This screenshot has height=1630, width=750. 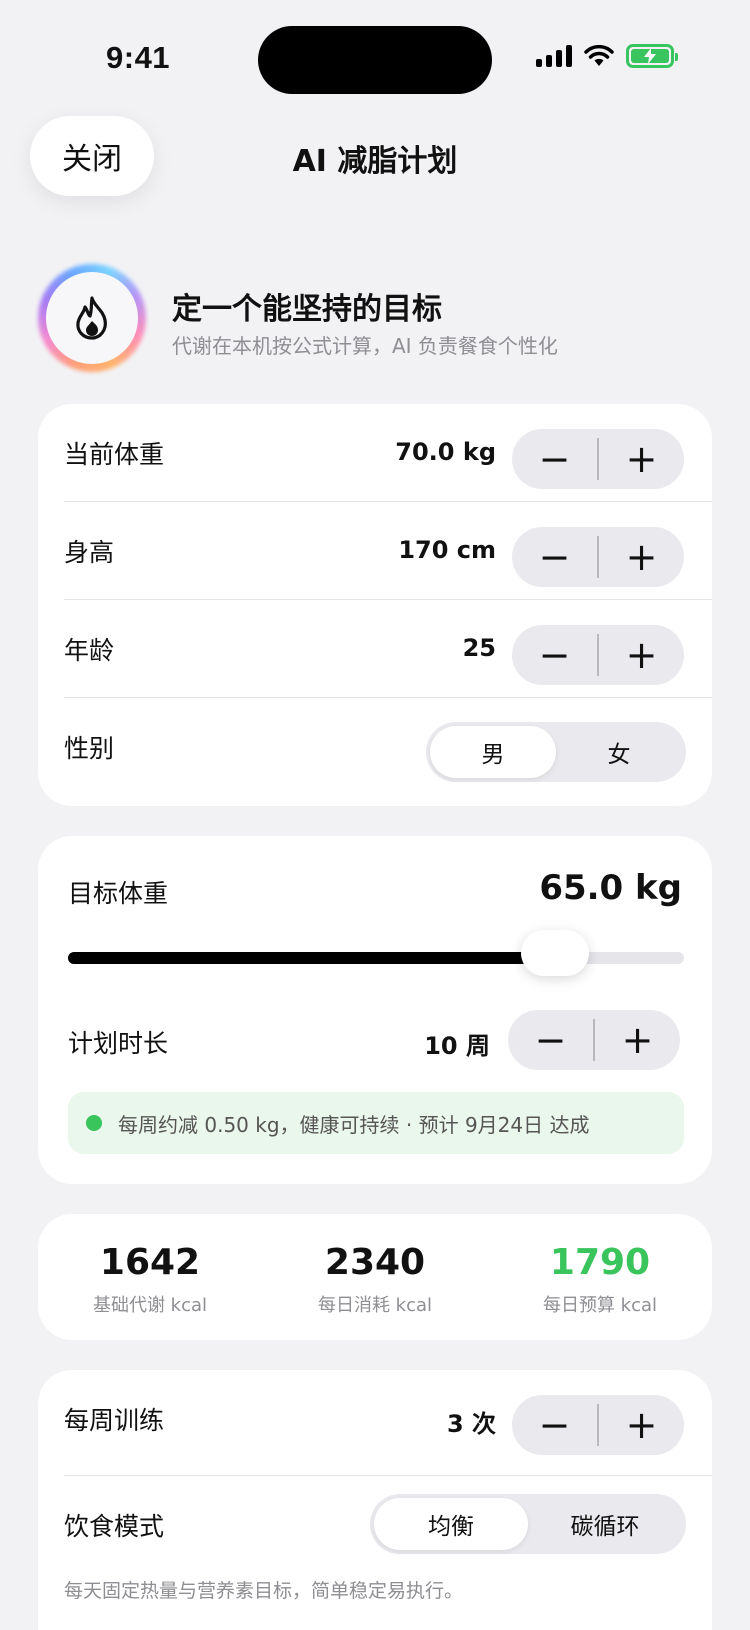 I want to click on slider-fill, so click(x=311, y=958).